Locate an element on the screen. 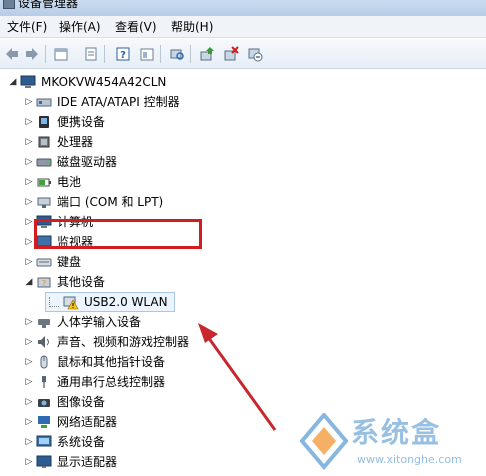 Image resolution: width=486 pixels, height=476 pixels. tree-item: ▷ 电池 is located at coordinates (52, 182).